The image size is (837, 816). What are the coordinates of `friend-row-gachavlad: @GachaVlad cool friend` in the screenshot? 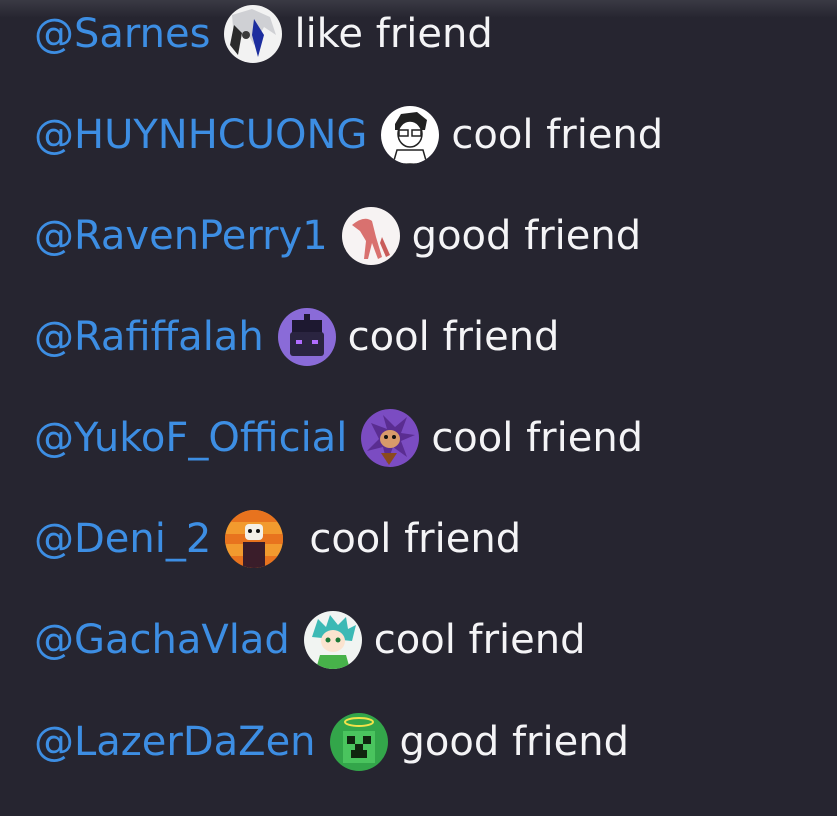 It's located at (310, 640).